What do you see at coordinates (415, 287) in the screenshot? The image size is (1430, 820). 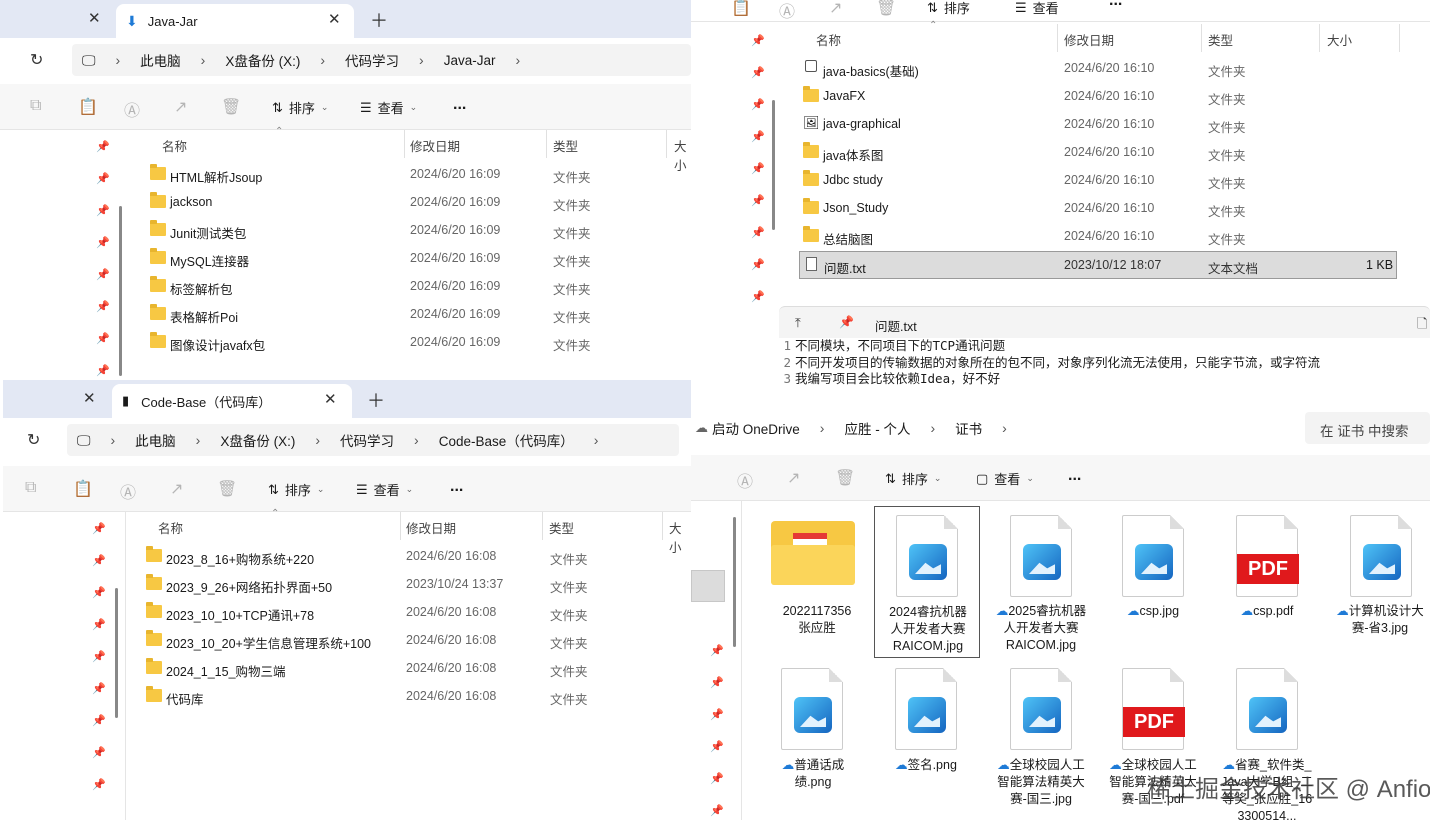 I see `file-row: 标签解析包 2024/6/20 16:09 文件夹` at bounding box center [415, 287].